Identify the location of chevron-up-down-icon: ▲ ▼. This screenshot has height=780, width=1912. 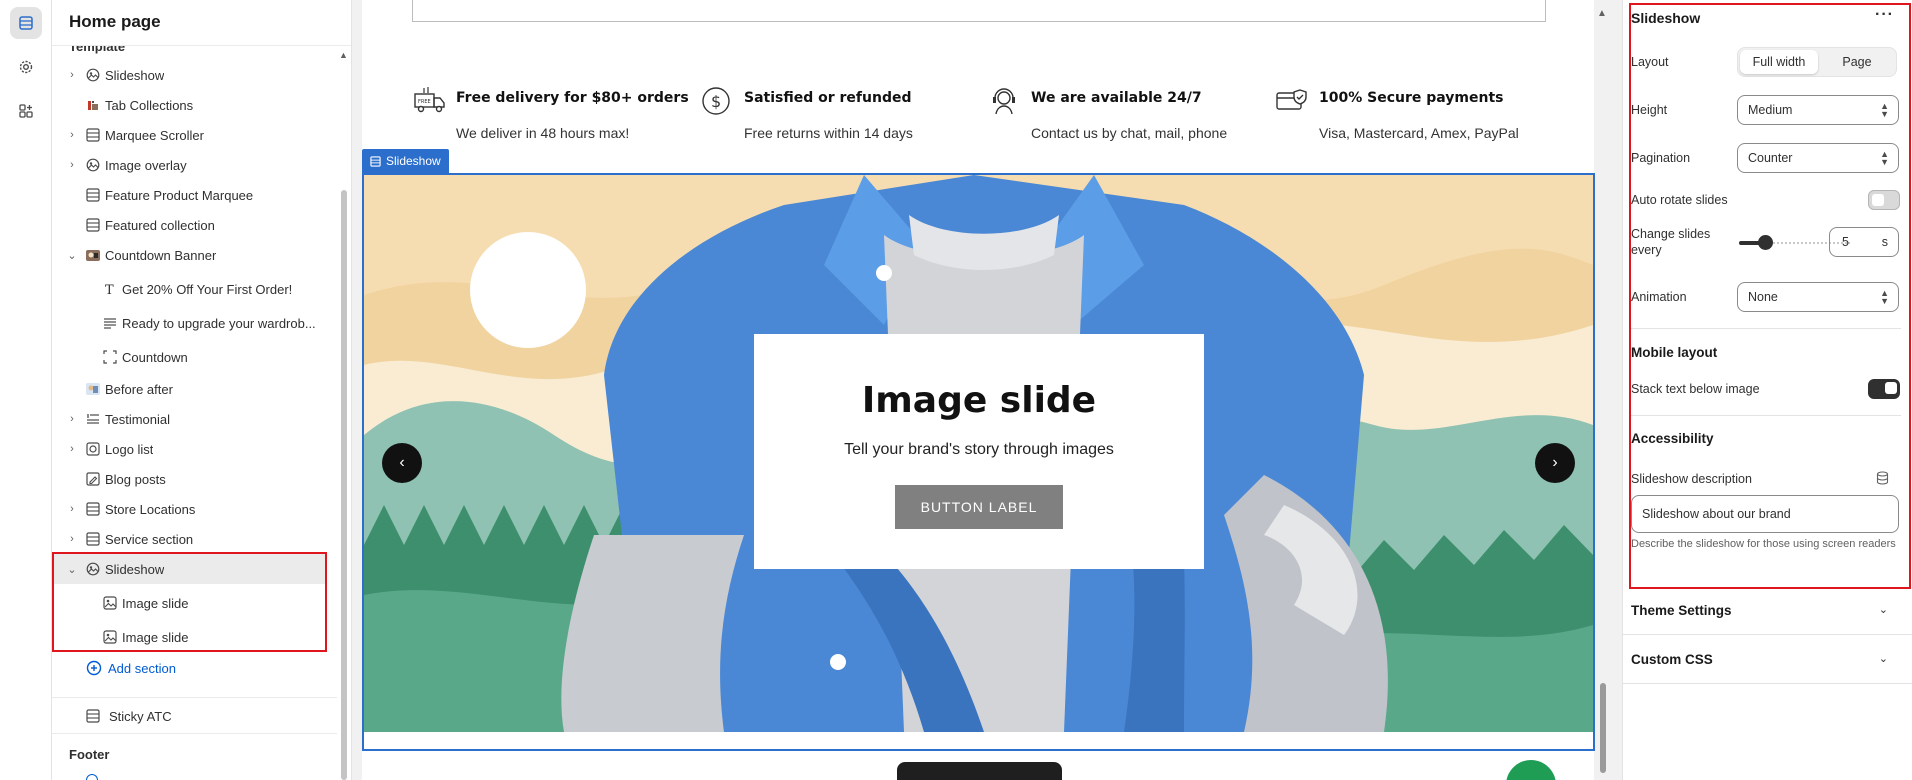
(1884, 297).